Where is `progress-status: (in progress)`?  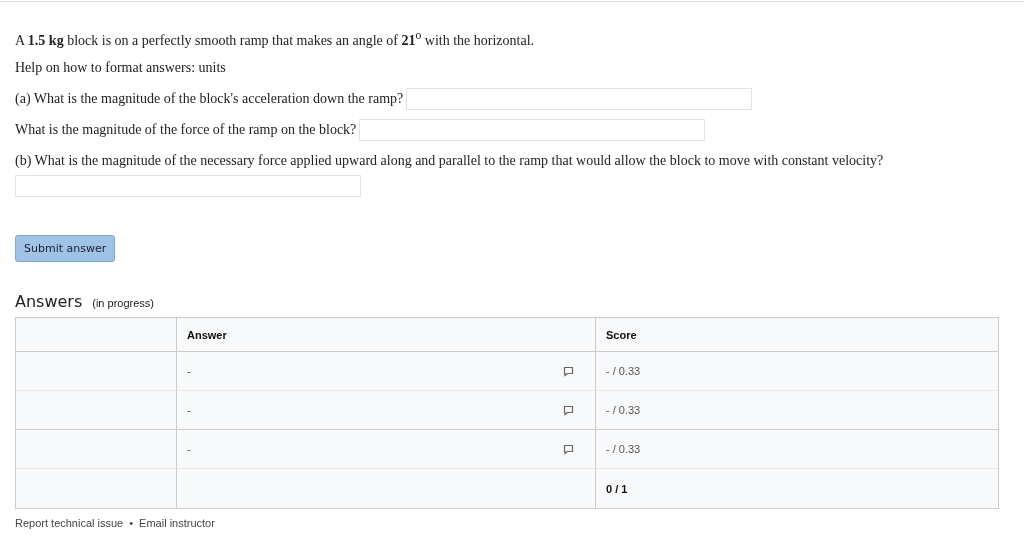 progress-status: (in progress) is located at coordinates (123, 303).